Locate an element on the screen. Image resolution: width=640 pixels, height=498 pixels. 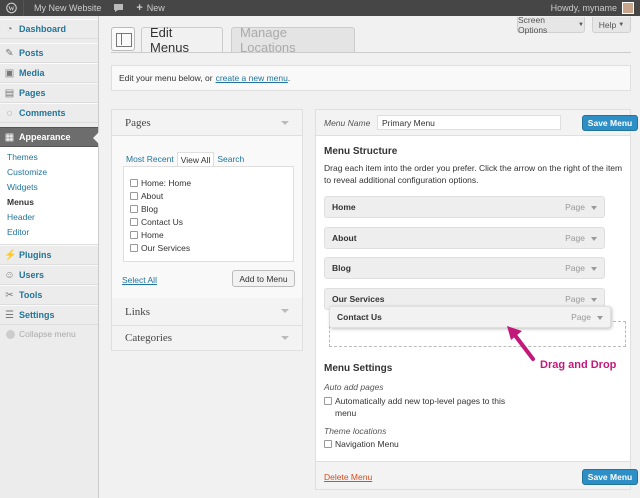
pages-tabs: Most Recent View All Search is located at coordinates (185, 159).